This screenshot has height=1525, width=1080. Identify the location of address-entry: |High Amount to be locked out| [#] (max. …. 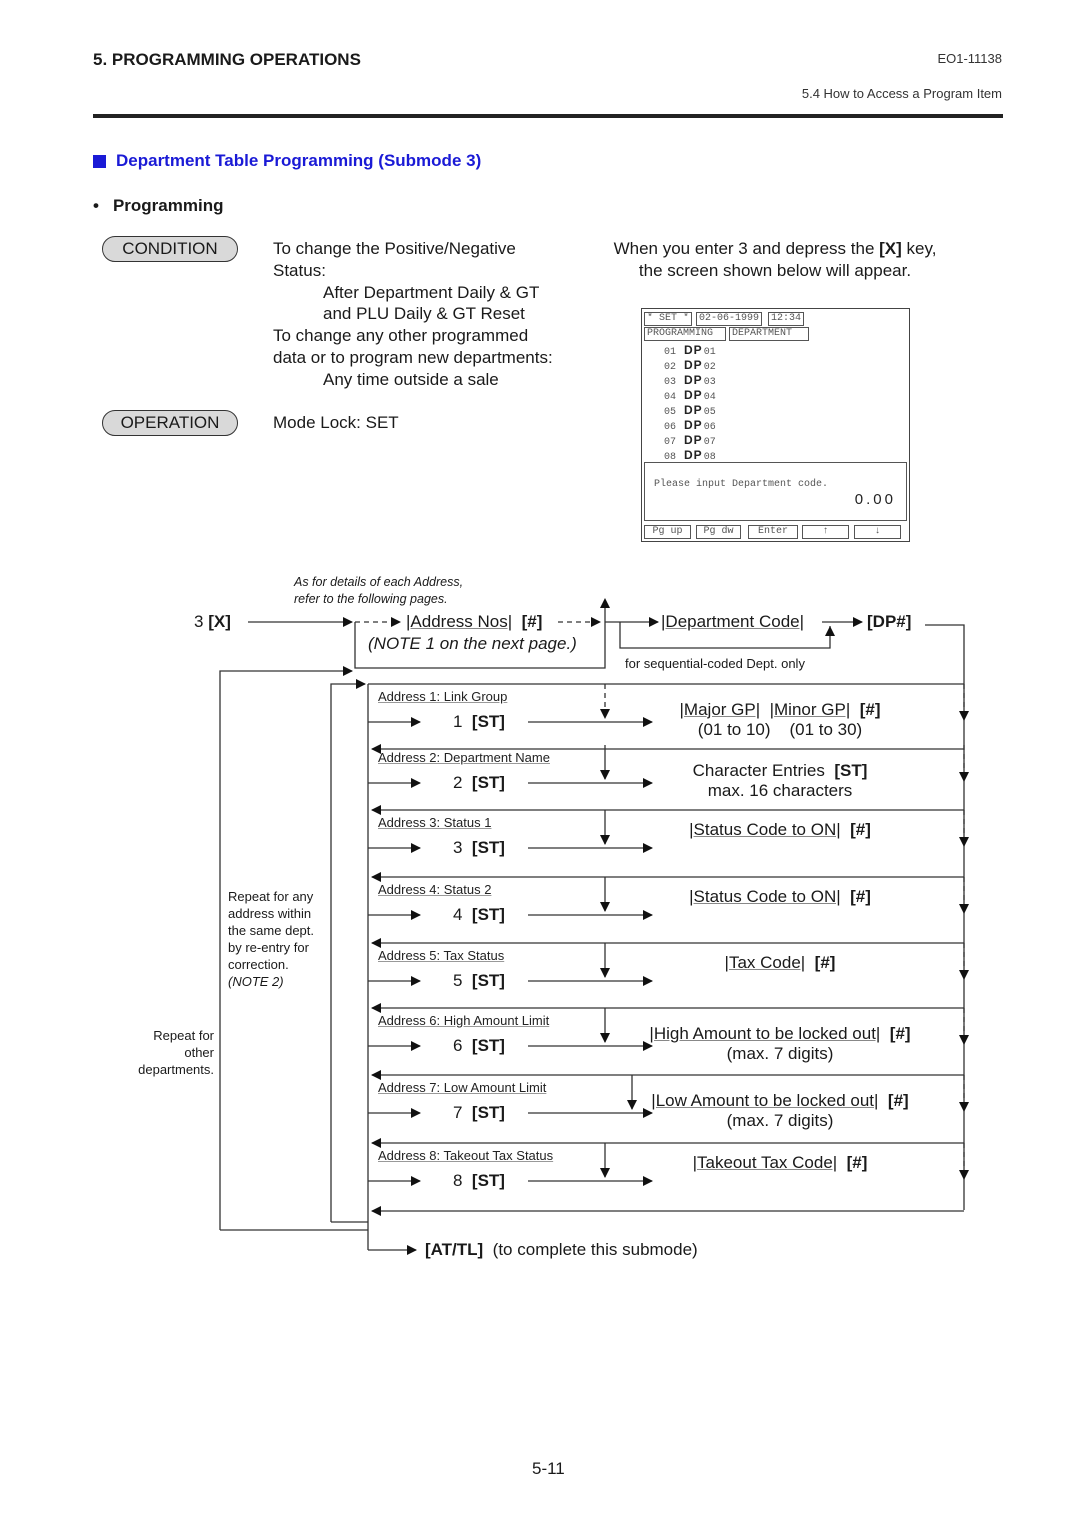
(780, 1044).